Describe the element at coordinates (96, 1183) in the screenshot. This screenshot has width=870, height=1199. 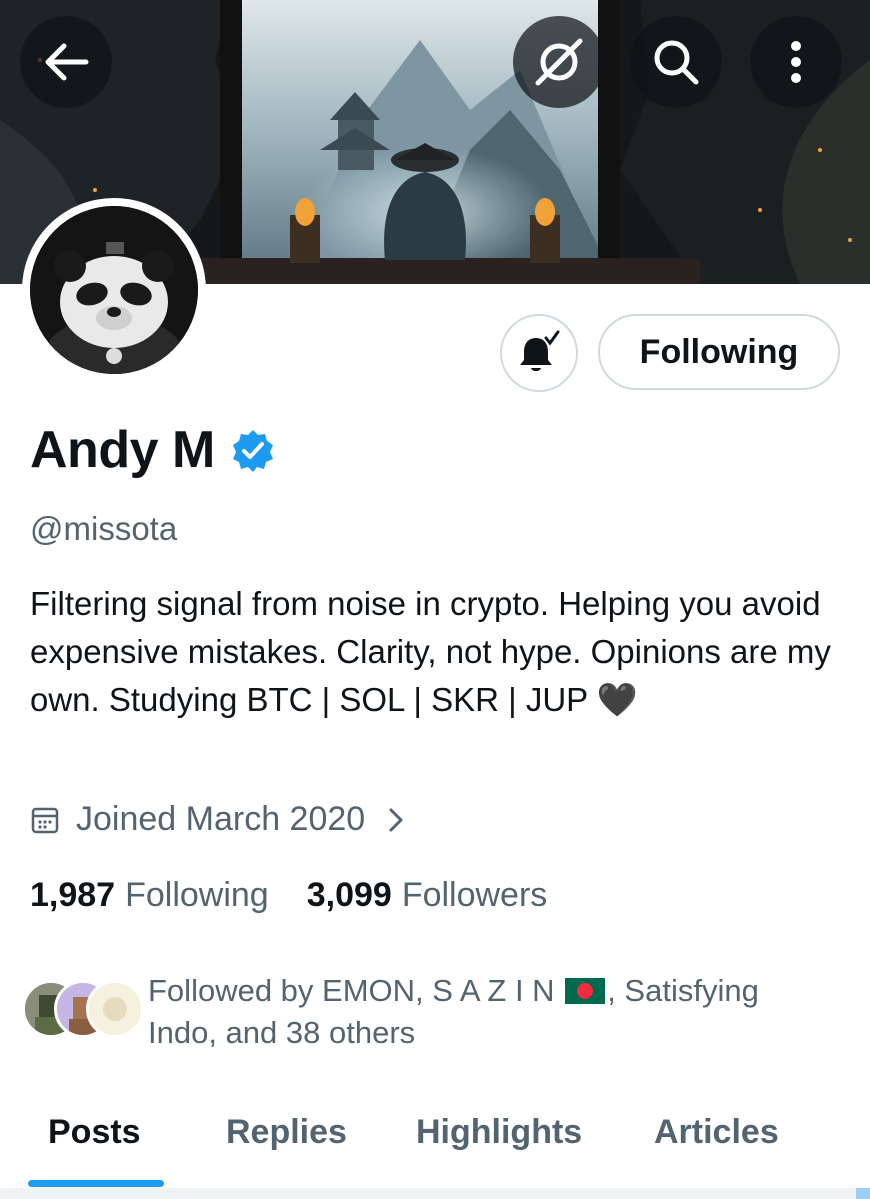
I see `active-tab-indicator` at that location.